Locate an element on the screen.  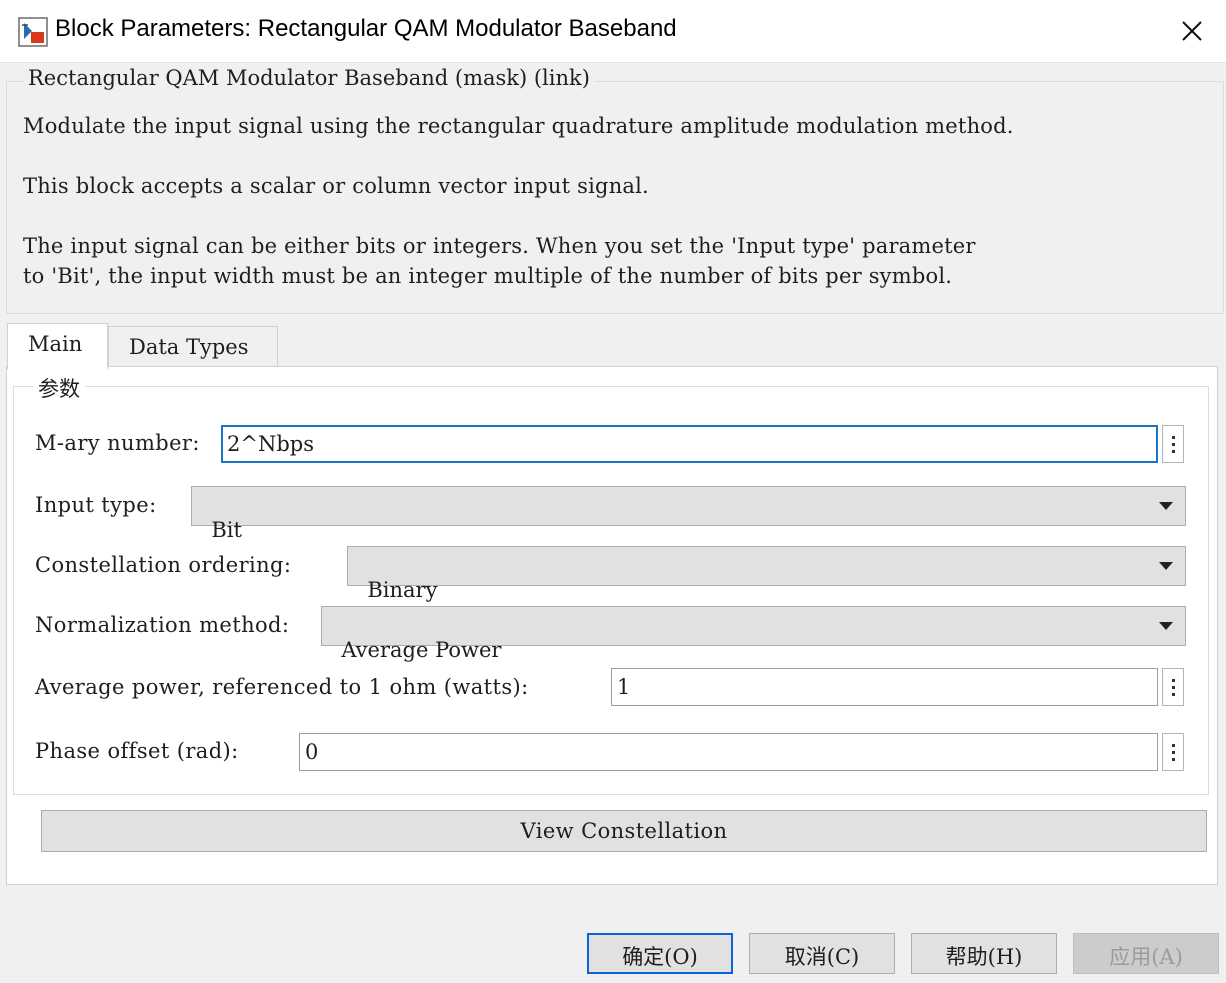
mary-number-more-button is located at coordinates (1173, 444).